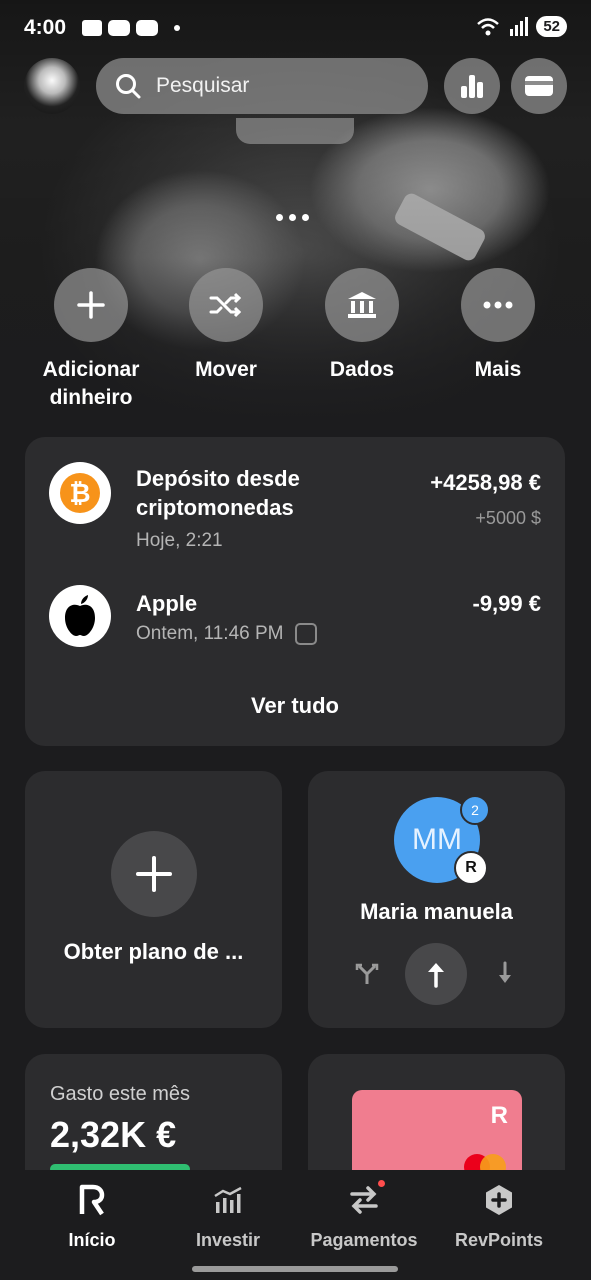 This screenshot has height=1280, width=591. Describe the element at coordinates (305, 634) in the screenshot. I see `card-hidden-icon` at that location.